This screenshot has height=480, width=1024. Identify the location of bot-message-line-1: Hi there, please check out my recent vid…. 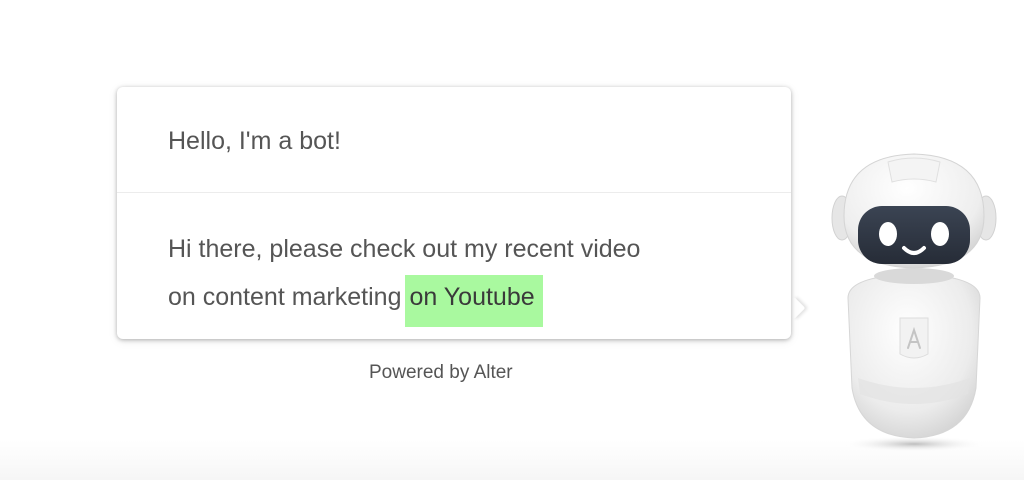
(404, 249).